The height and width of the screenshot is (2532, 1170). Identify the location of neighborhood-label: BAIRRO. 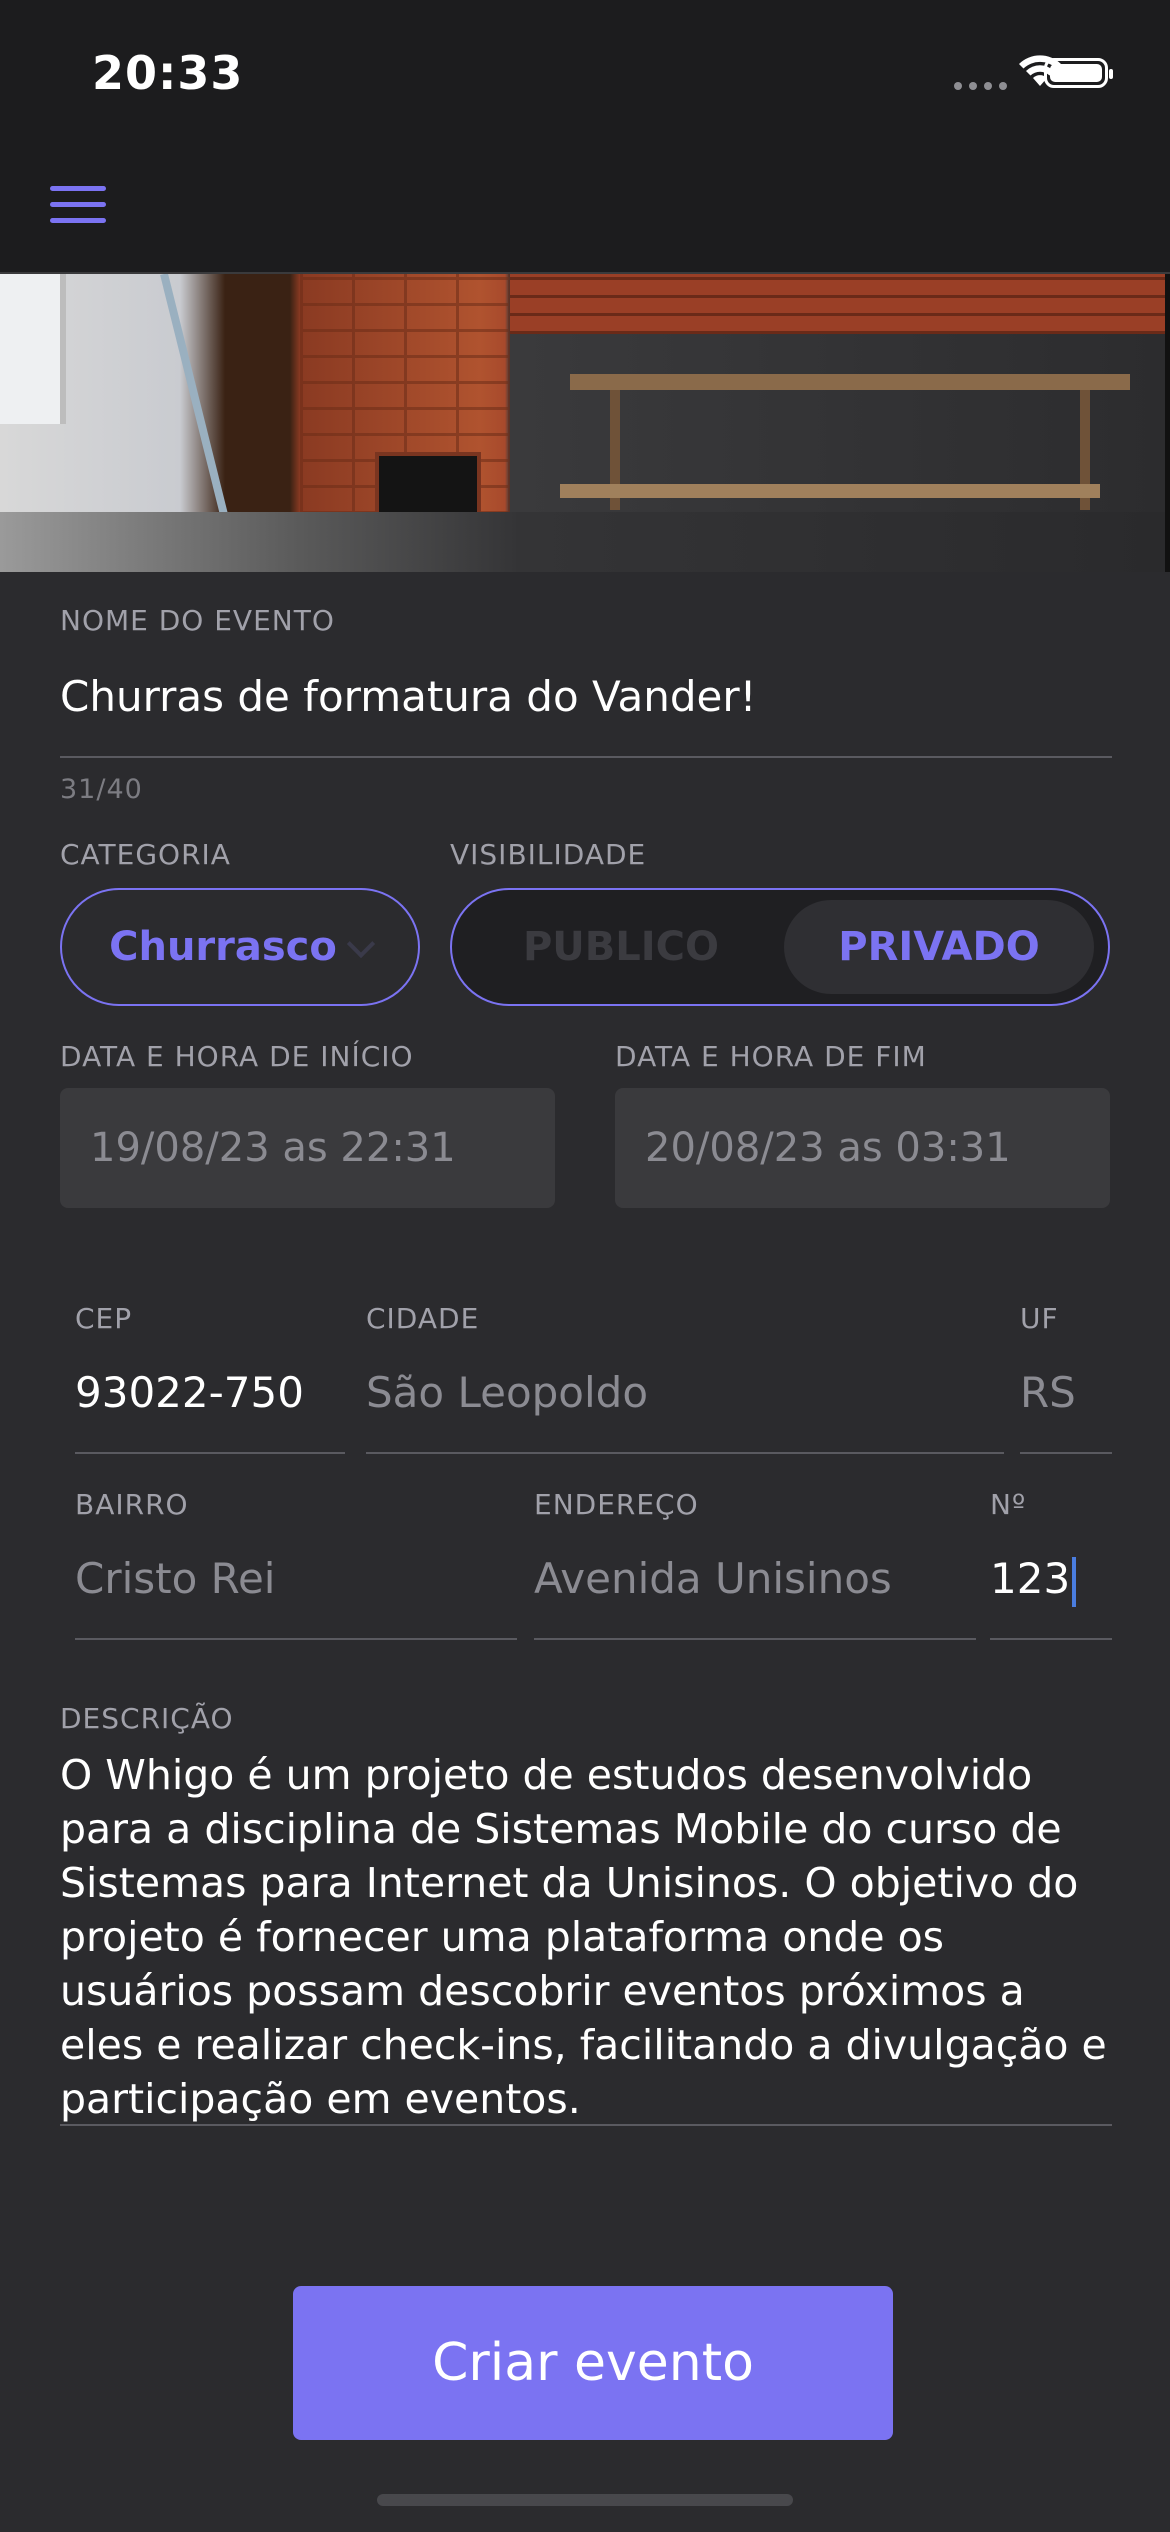
(132, 1504).